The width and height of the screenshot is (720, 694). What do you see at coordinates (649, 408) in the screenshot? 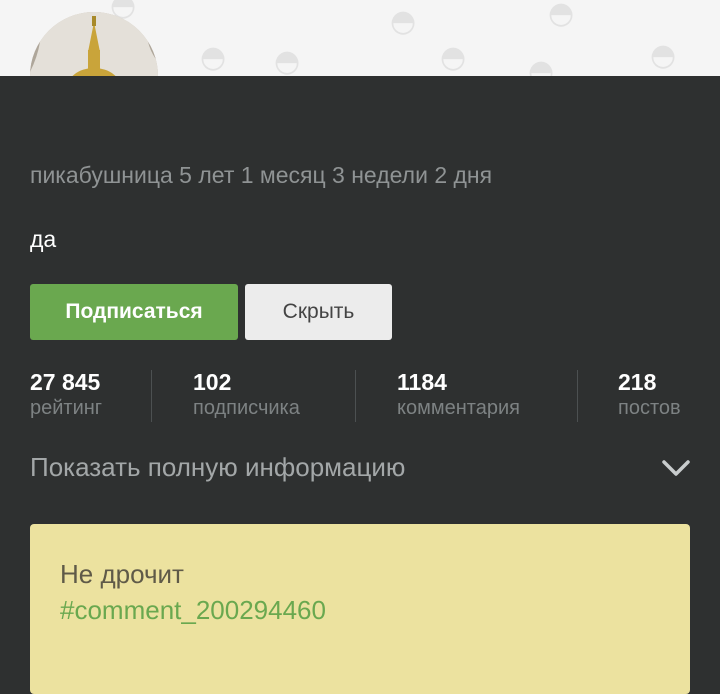
I see `stat-label: постов` at bounding box center [649, 408].